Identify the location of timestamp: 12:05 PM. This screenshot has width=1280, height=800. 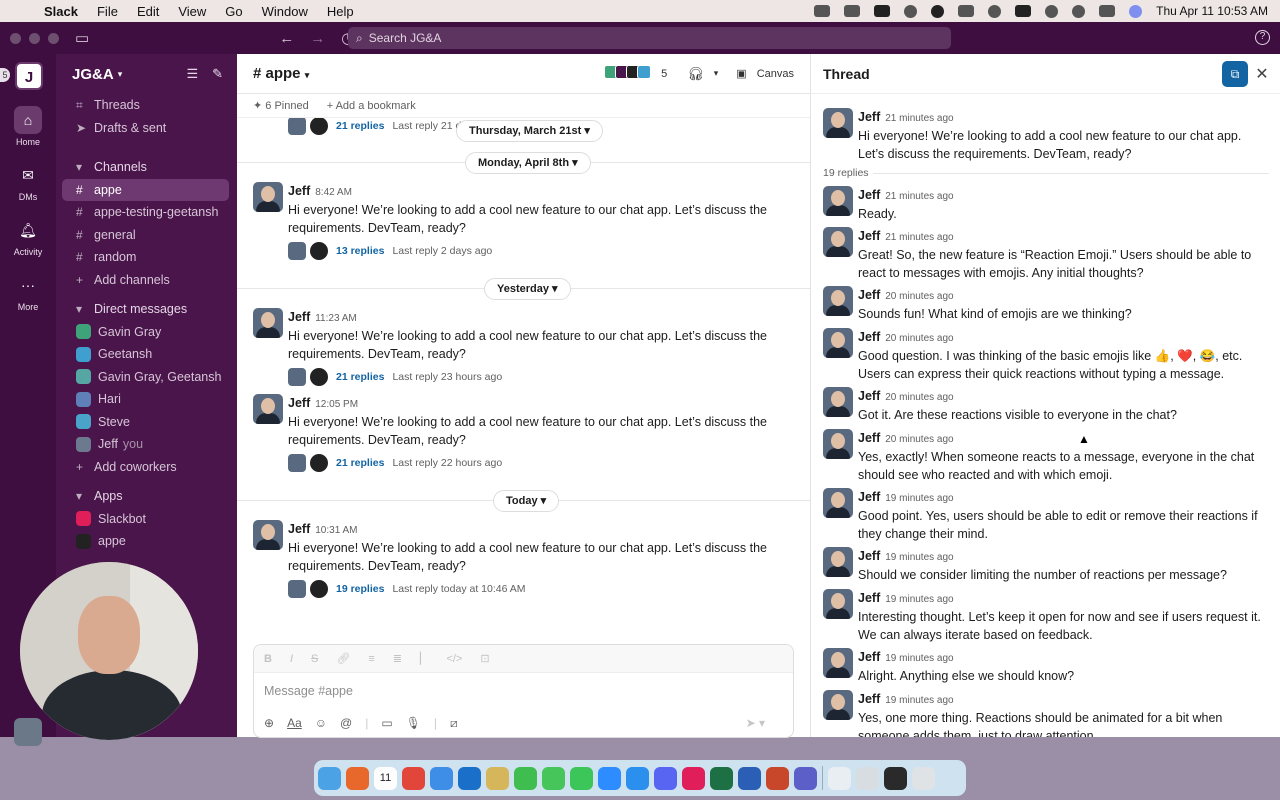
(336, 404).